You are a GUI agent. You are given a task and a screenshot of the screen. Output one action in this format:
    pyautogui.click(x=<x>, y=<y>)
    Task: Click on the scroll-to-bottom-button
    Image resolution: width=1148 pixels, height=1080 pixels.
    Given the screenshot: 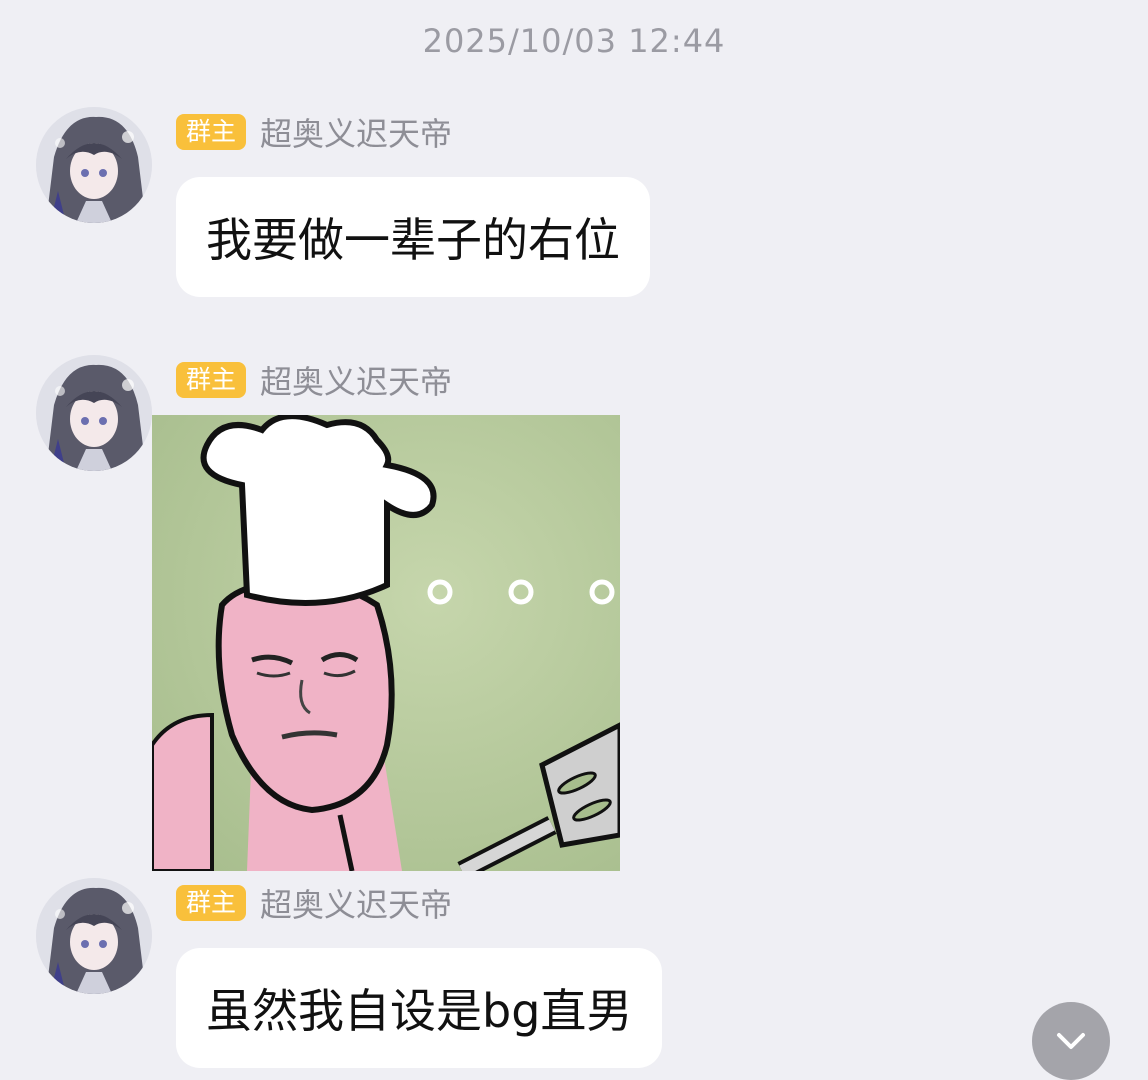 What is the action you would take?
    pyautogui.click(x=1071, y=1041)
    